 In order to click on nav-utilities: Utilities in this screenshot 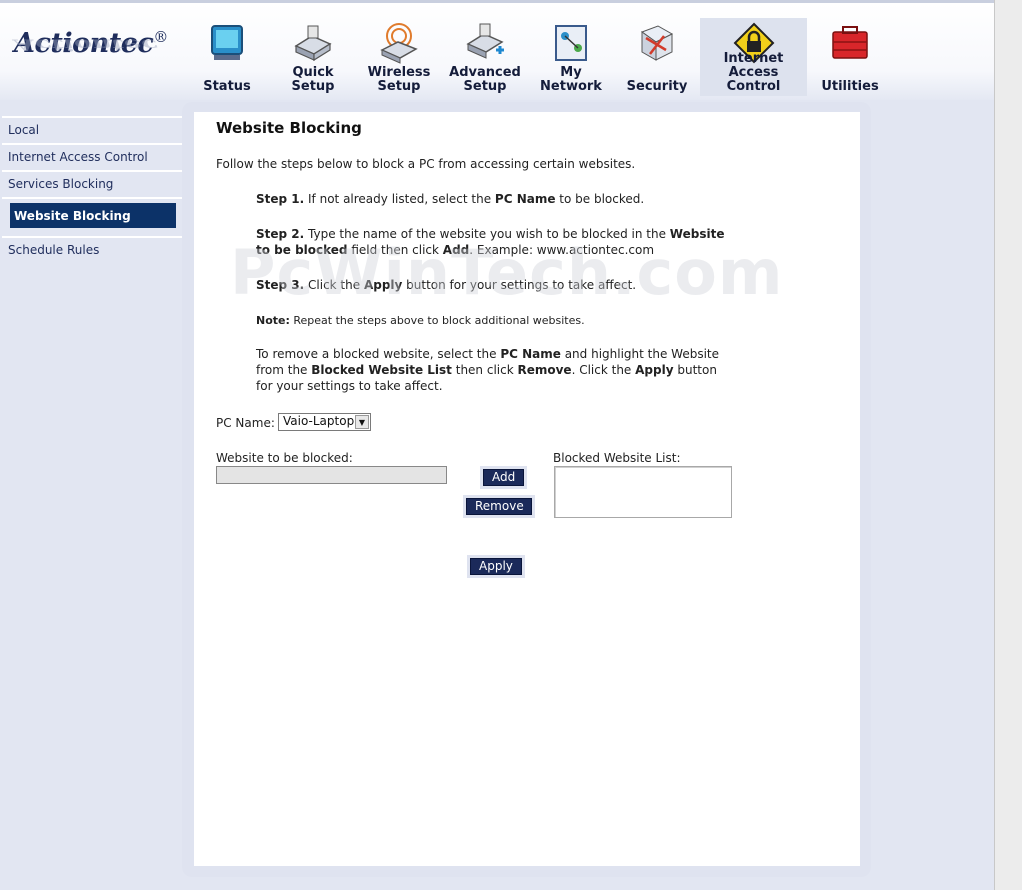, I will do `click(850, 57)`.